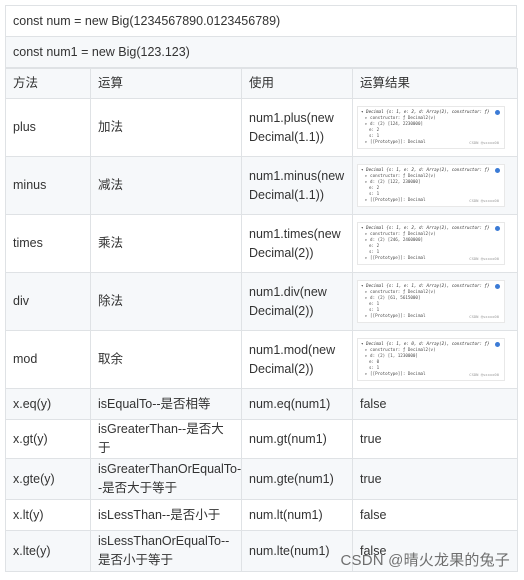 The width and height of the screenshot is (524, 580). Describe the element at coordinates (166, 185) in the screenshot. I see `operation-cell: 减法` at that location.